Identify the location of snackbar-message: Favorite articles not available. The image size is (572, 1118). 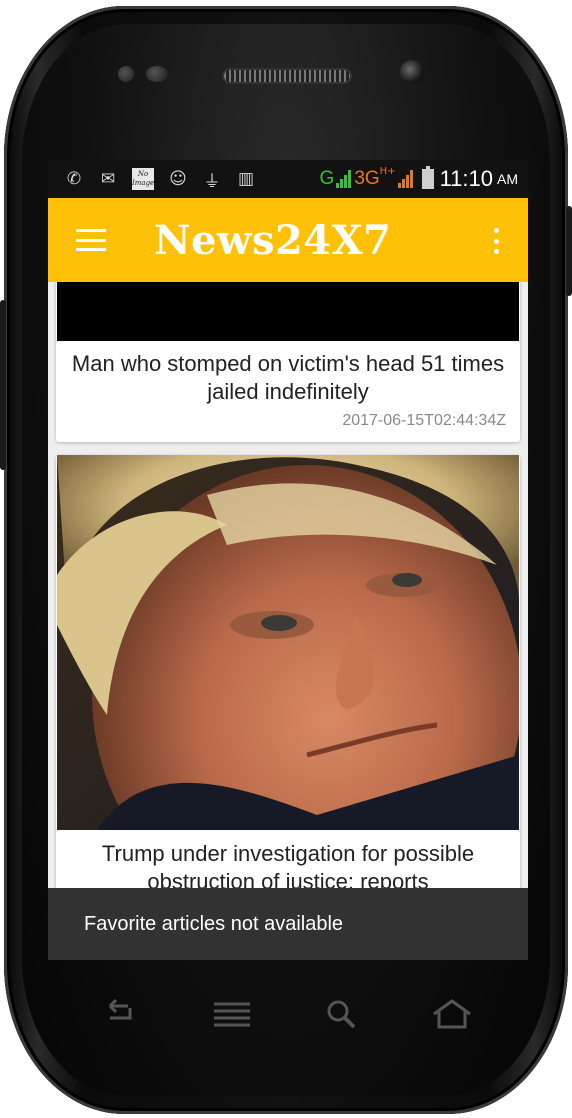
(214, 923).